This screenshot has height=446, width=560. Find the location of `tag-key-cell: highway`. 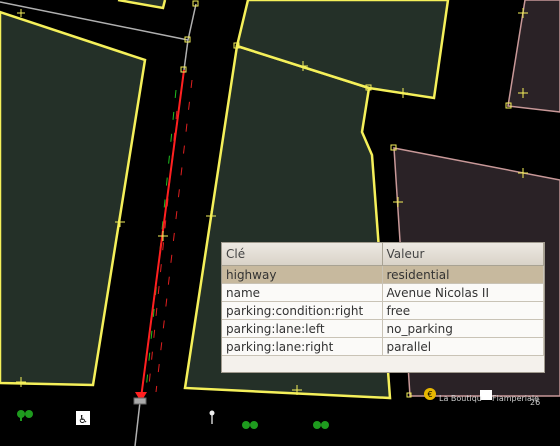

tag-key-cell: highway is located at coordinates (302, 274).